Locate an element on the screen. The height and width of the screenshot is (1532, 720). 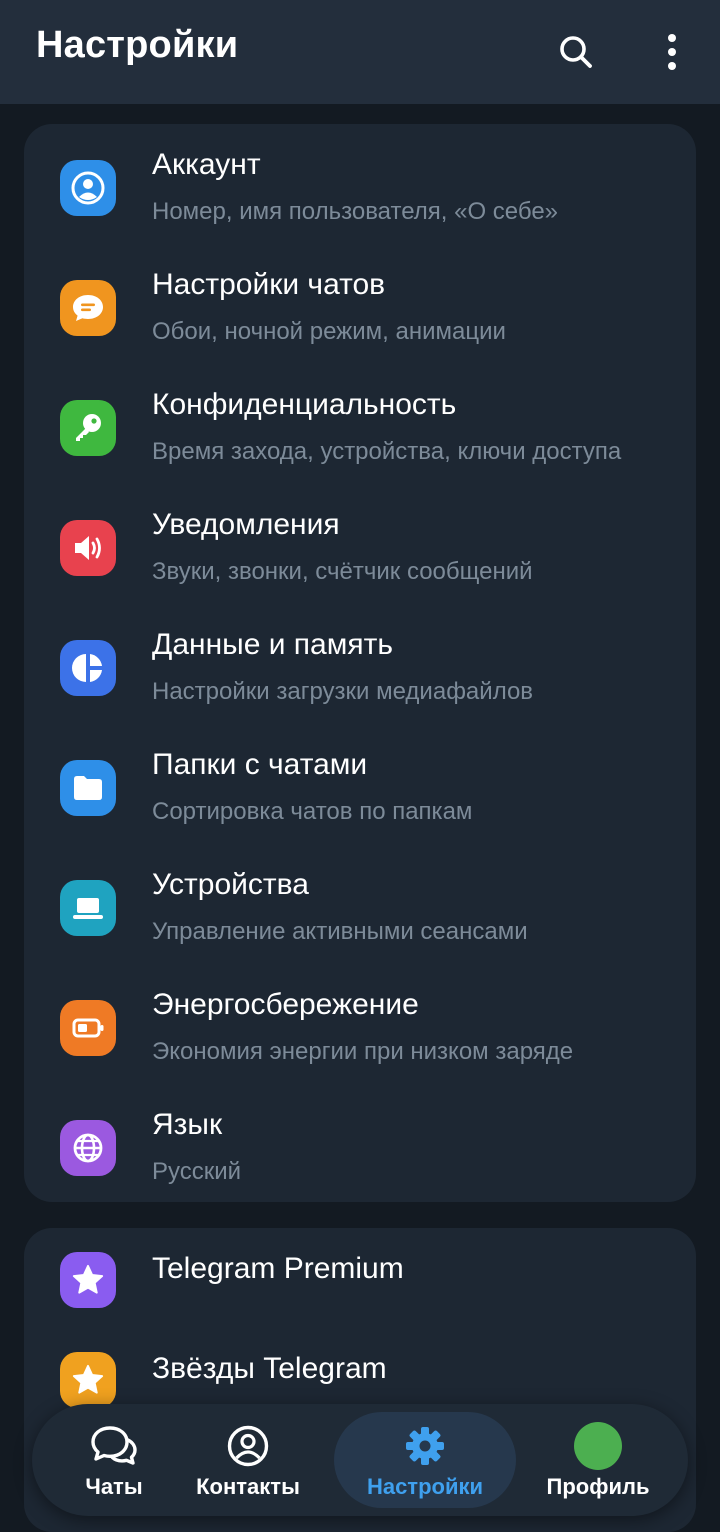
avatar is located at coordinates (598, 1446).